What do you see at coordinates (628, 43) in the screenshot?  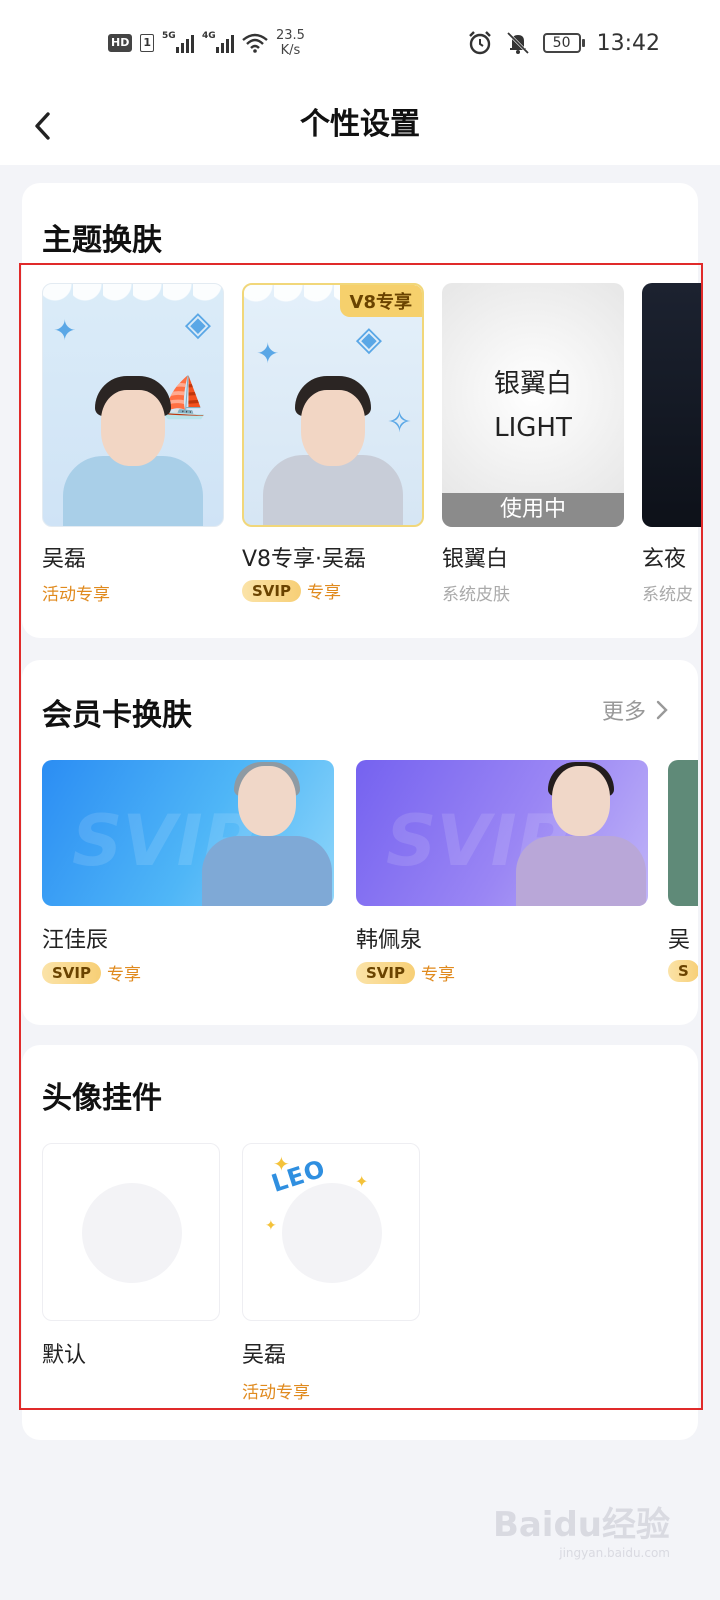 I see `clock: 13:42` at bounding box center [628, 43].